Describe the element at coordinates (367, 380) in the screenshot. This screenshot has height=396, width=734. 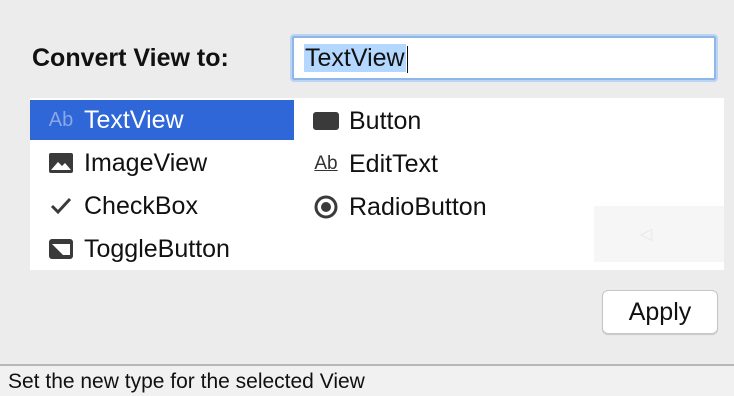
I see `status-bar: Set the new type for the selected View` at that location.